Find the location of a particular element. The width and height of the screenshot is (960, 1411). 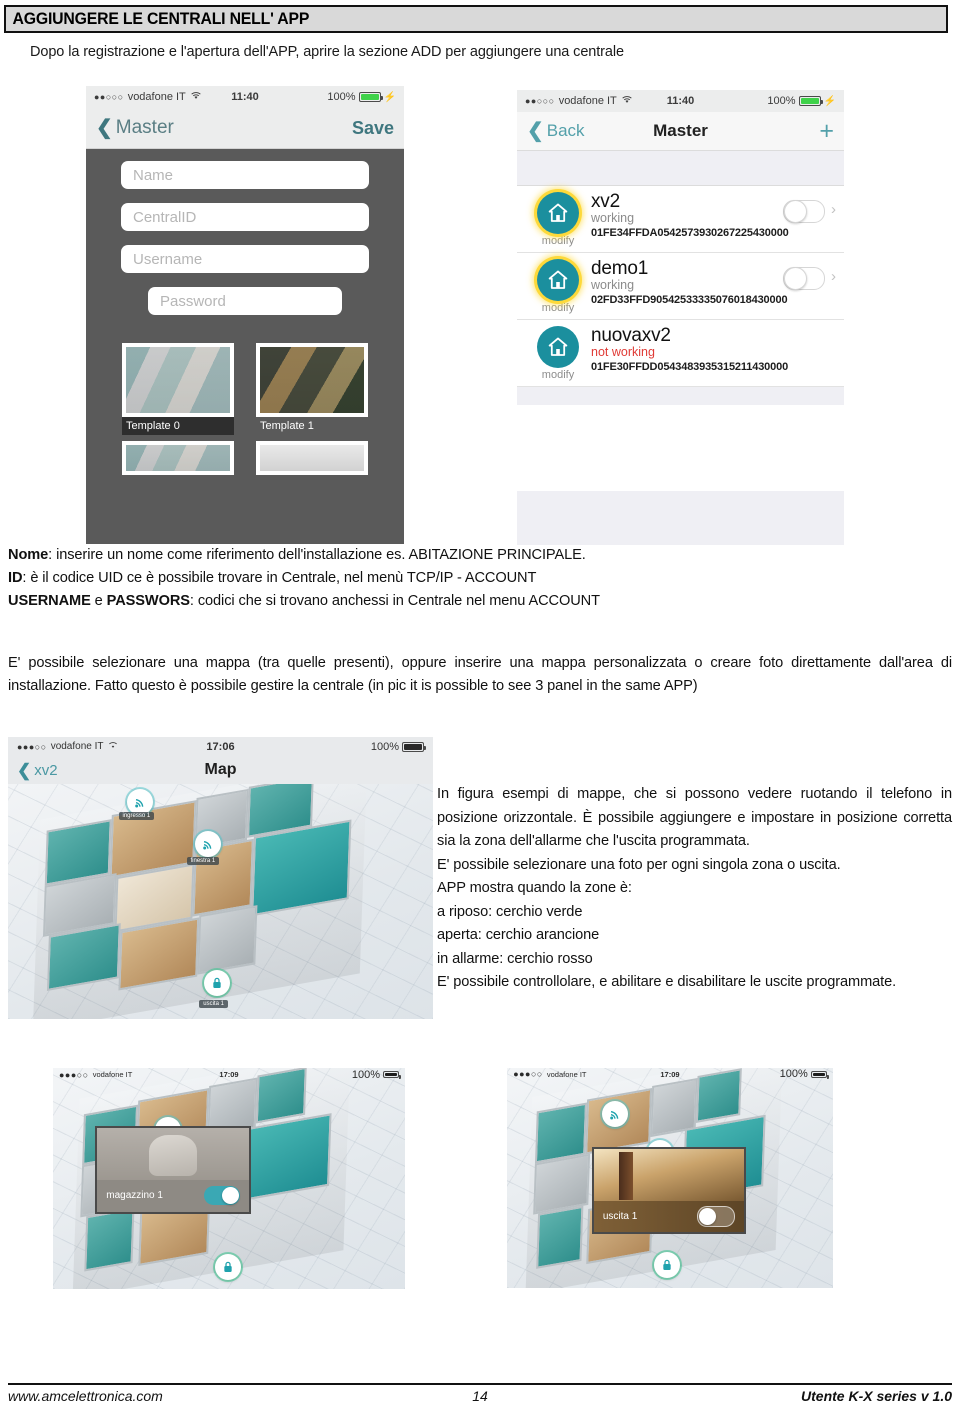

footer-divider is located at coordinates (480, 1384).